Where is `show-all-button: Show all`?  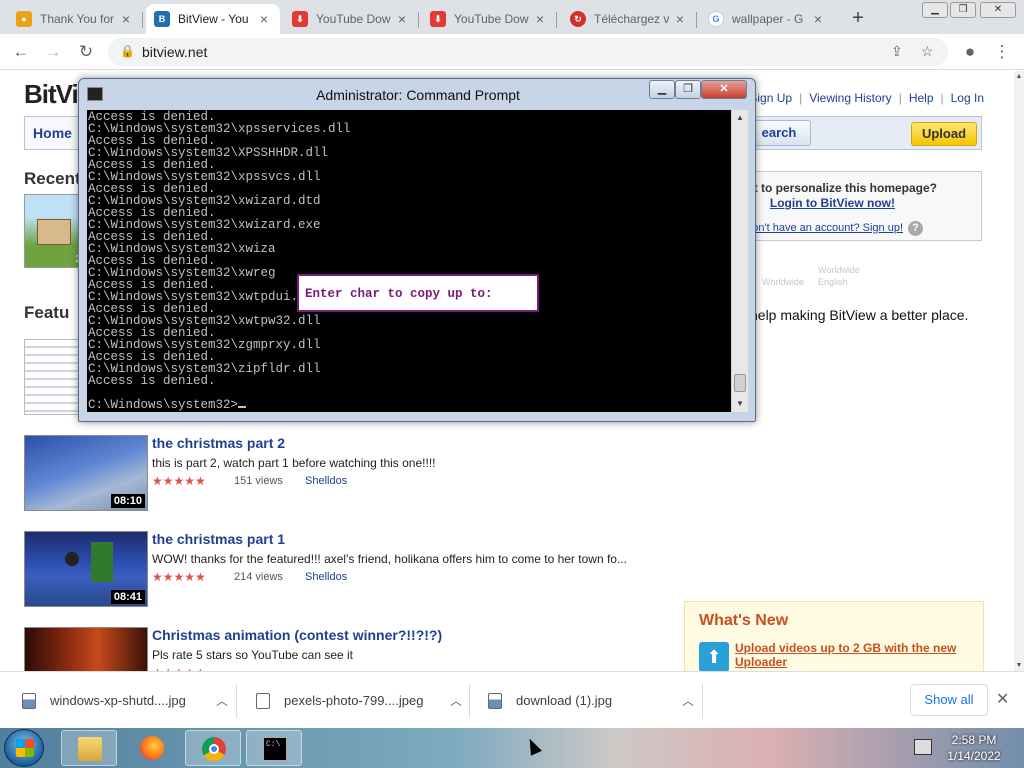 show-all-button: Show all is located at coordinates (949, 700).